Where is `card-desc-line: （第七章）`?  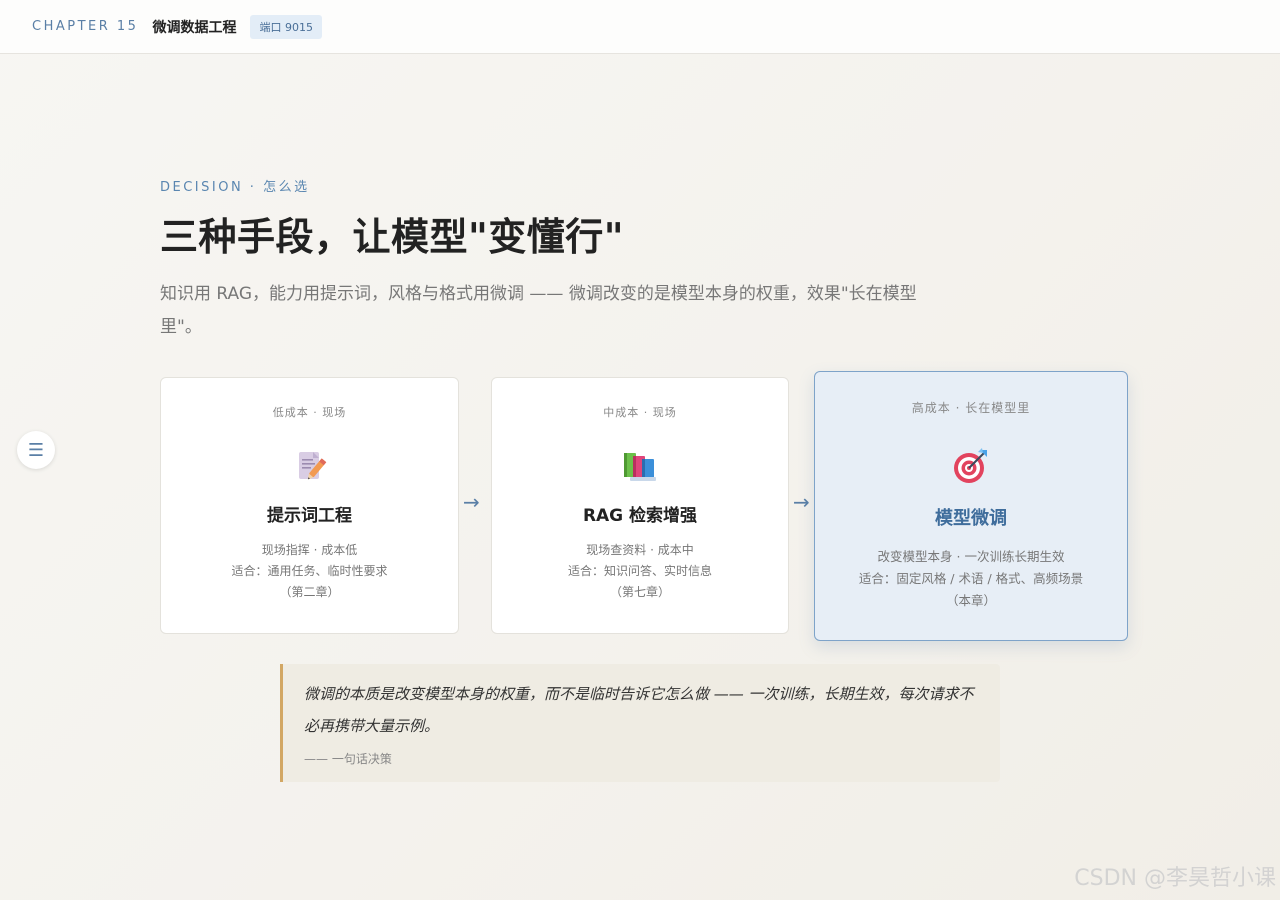
card-desc-line: （第七章） is located at coordinates (639, 592).